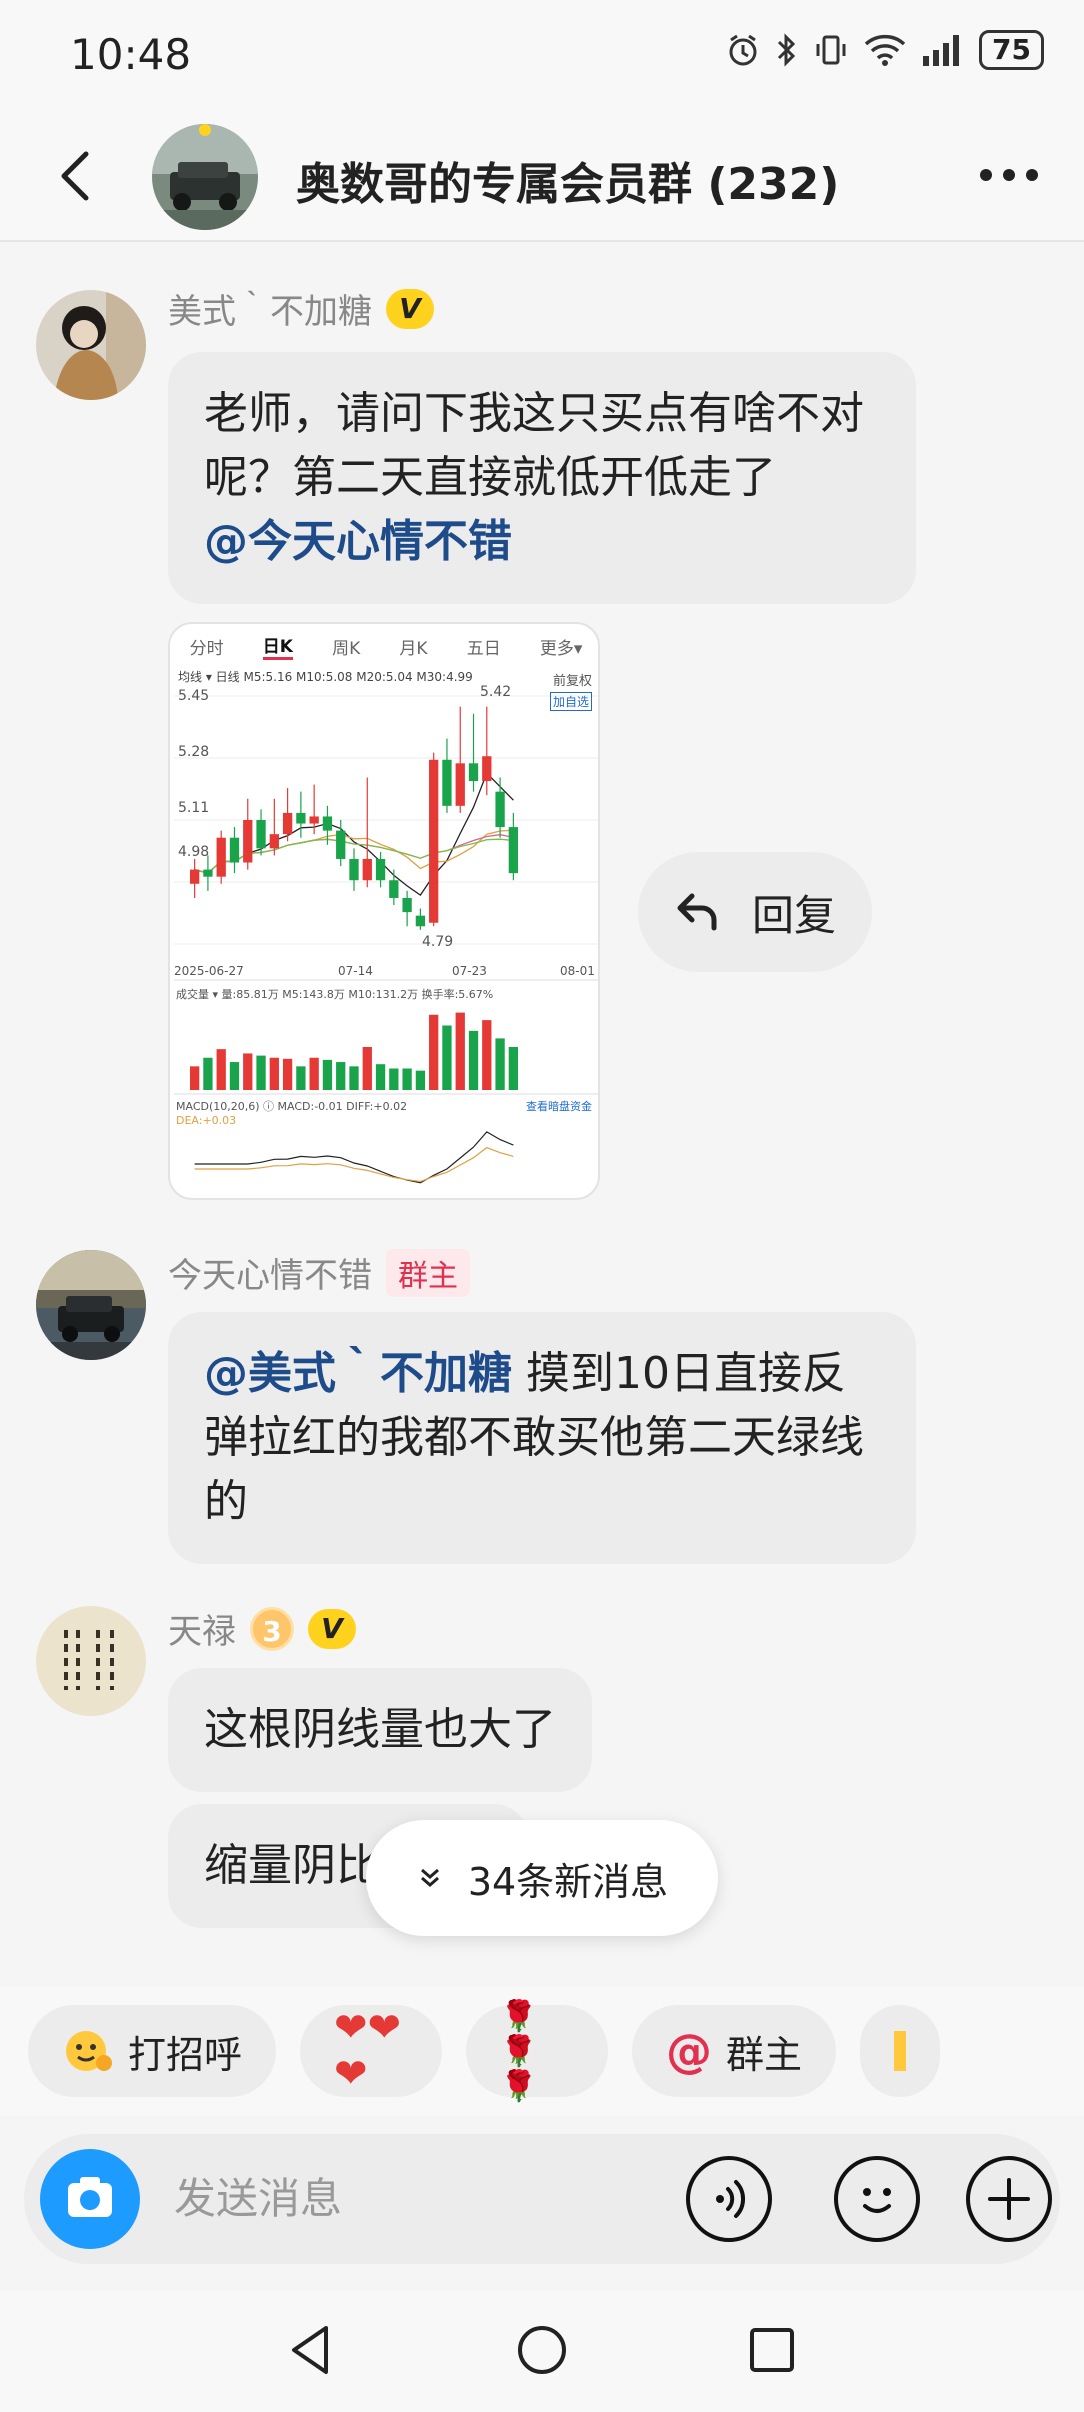 The image size is (1084, 2412). Describe the element at coordinates (355, 971) in the screenshot. I see `date-label: 07-14` at that location.